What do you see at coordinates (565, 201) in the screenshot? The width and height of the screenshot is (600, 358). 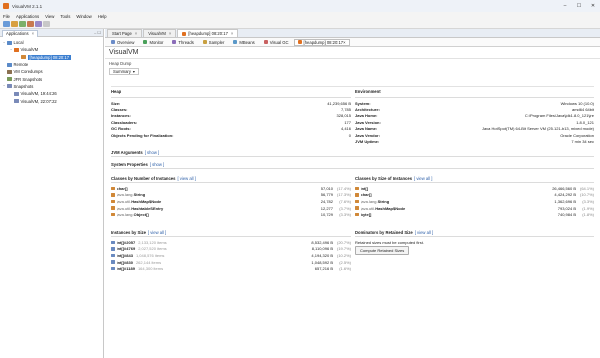 I see `value-cell: 1,362,696 B` at bounding box center [565, 201].